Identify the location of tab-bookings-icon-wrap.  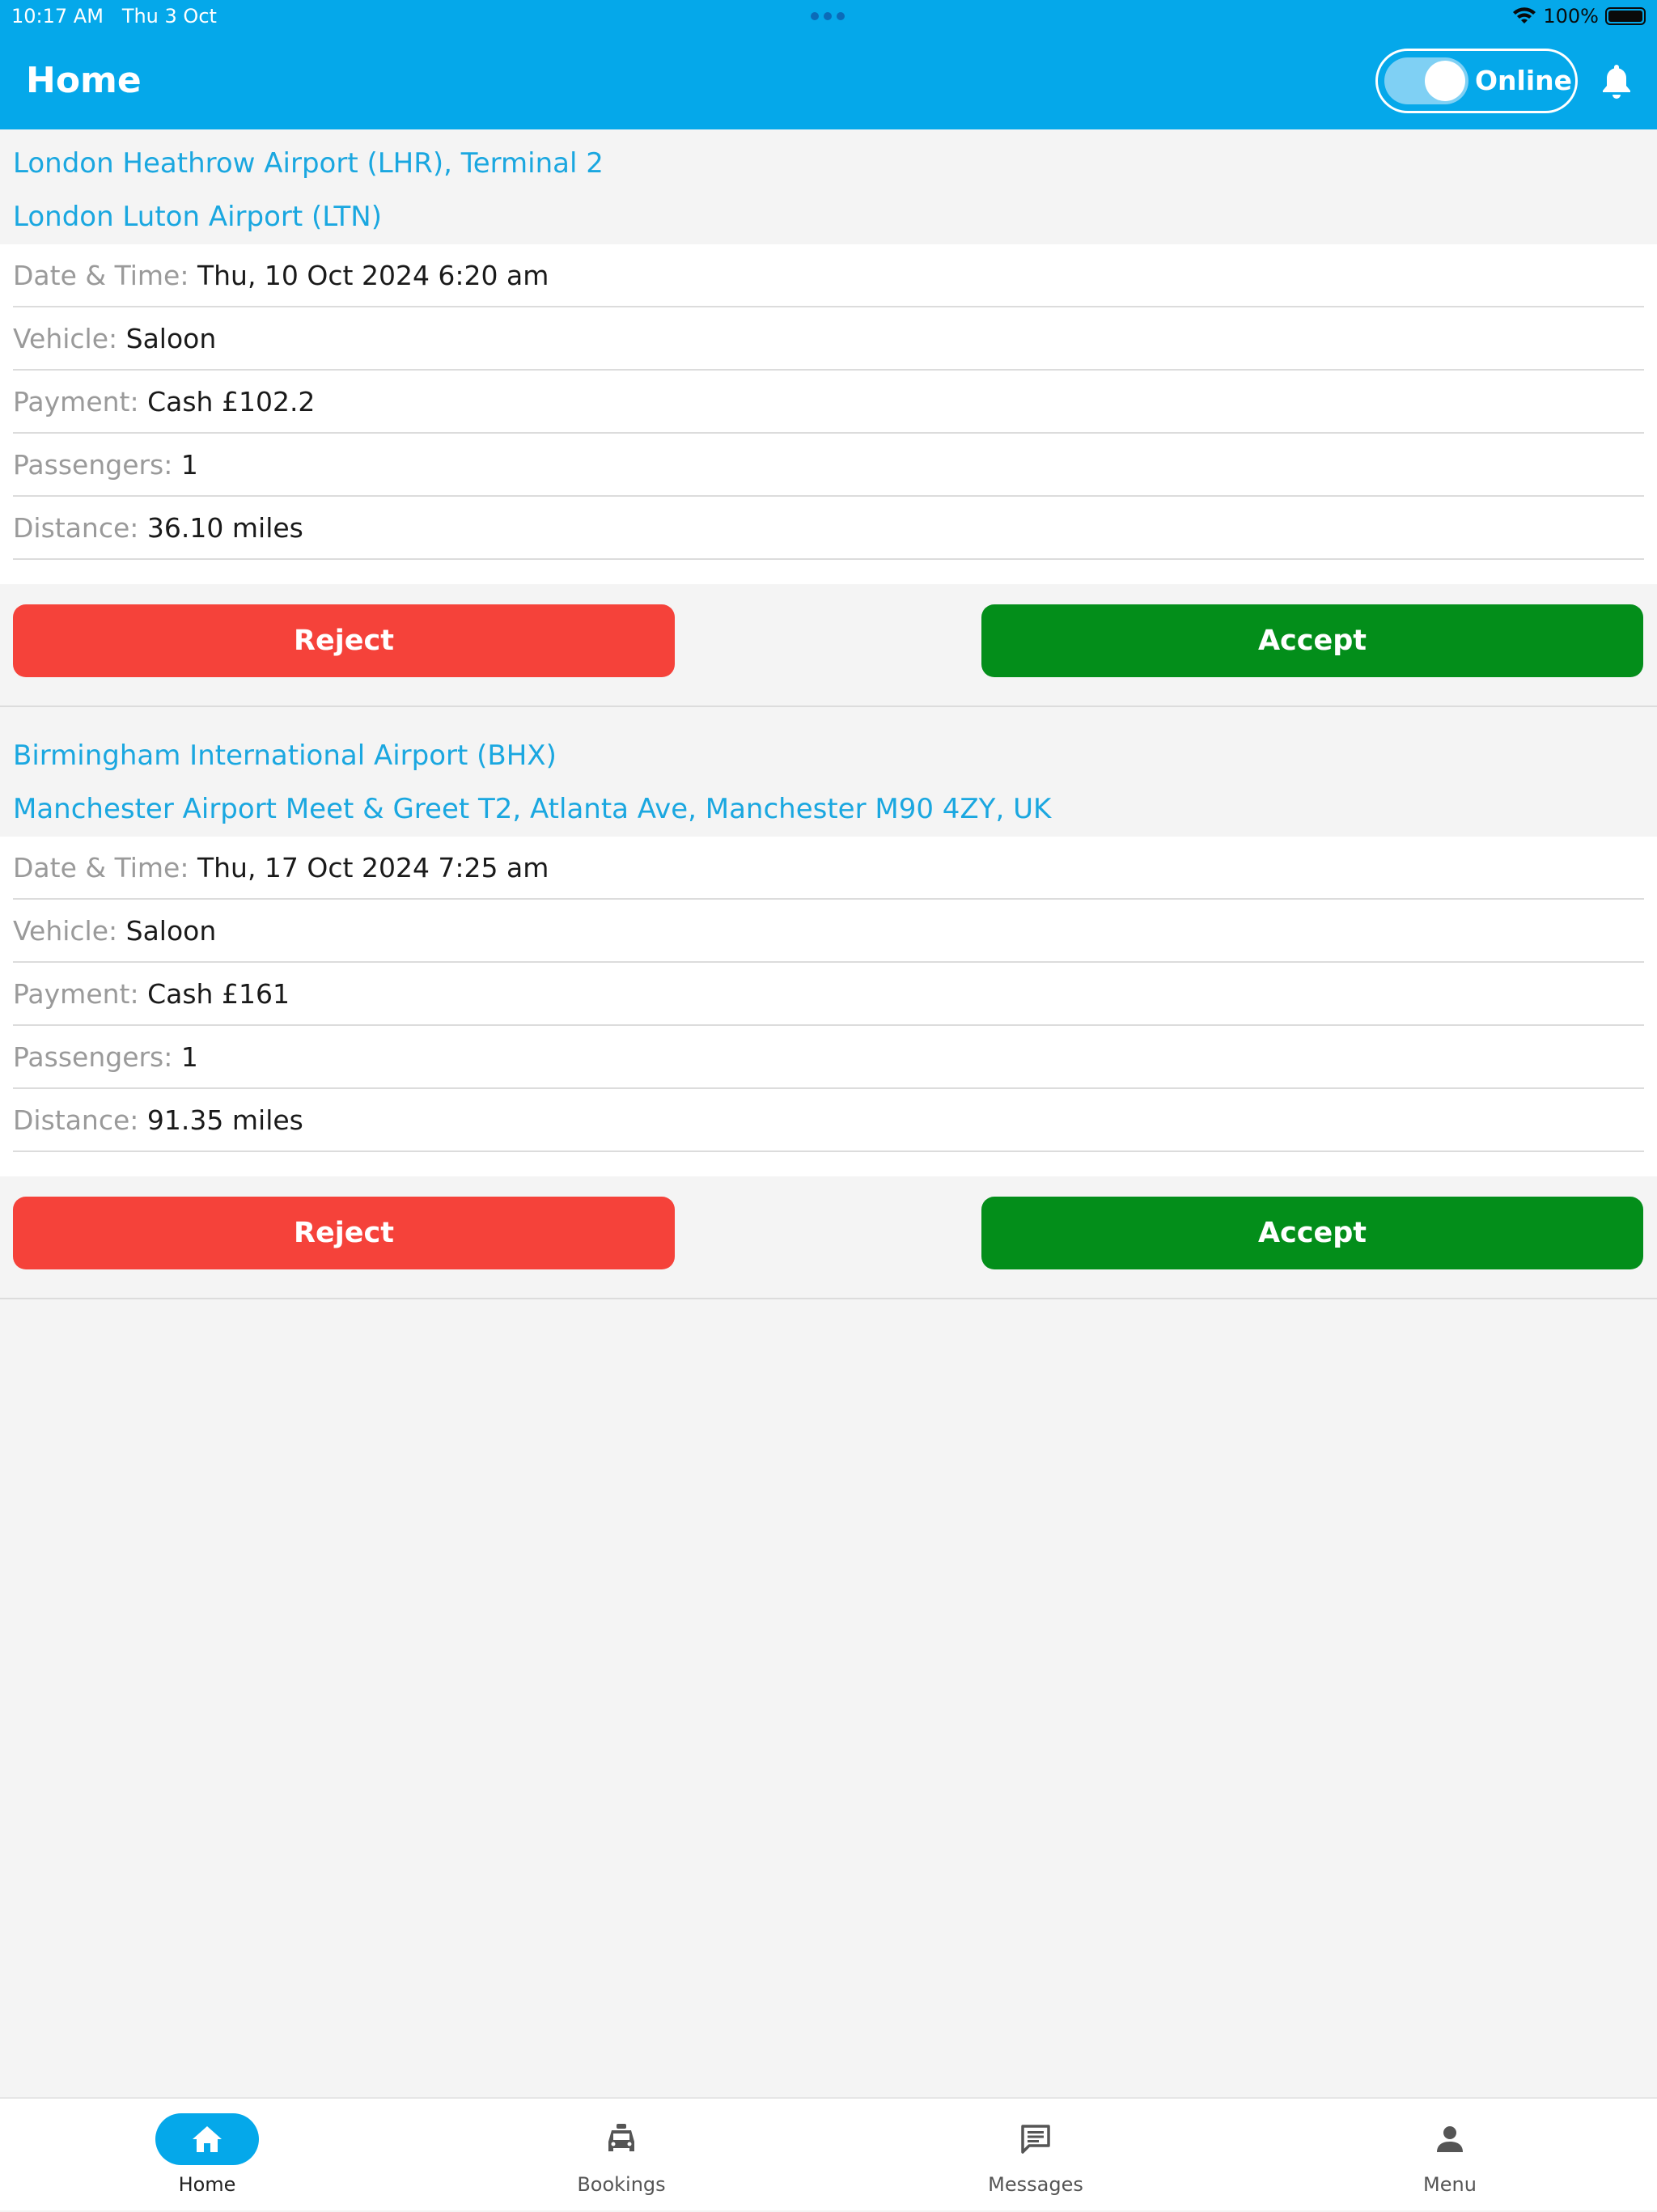
(621, 2139).